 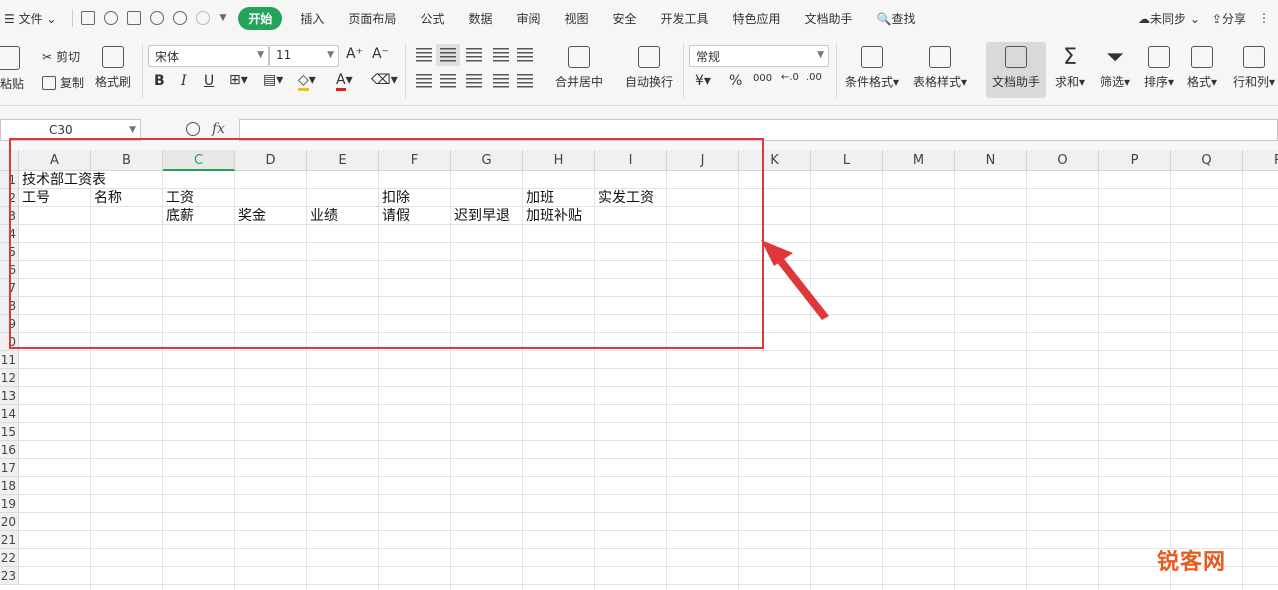 What do you see at coordinates (134, 18) in the screenshot?
I see `print-icon` at bounding box center [134, 18].